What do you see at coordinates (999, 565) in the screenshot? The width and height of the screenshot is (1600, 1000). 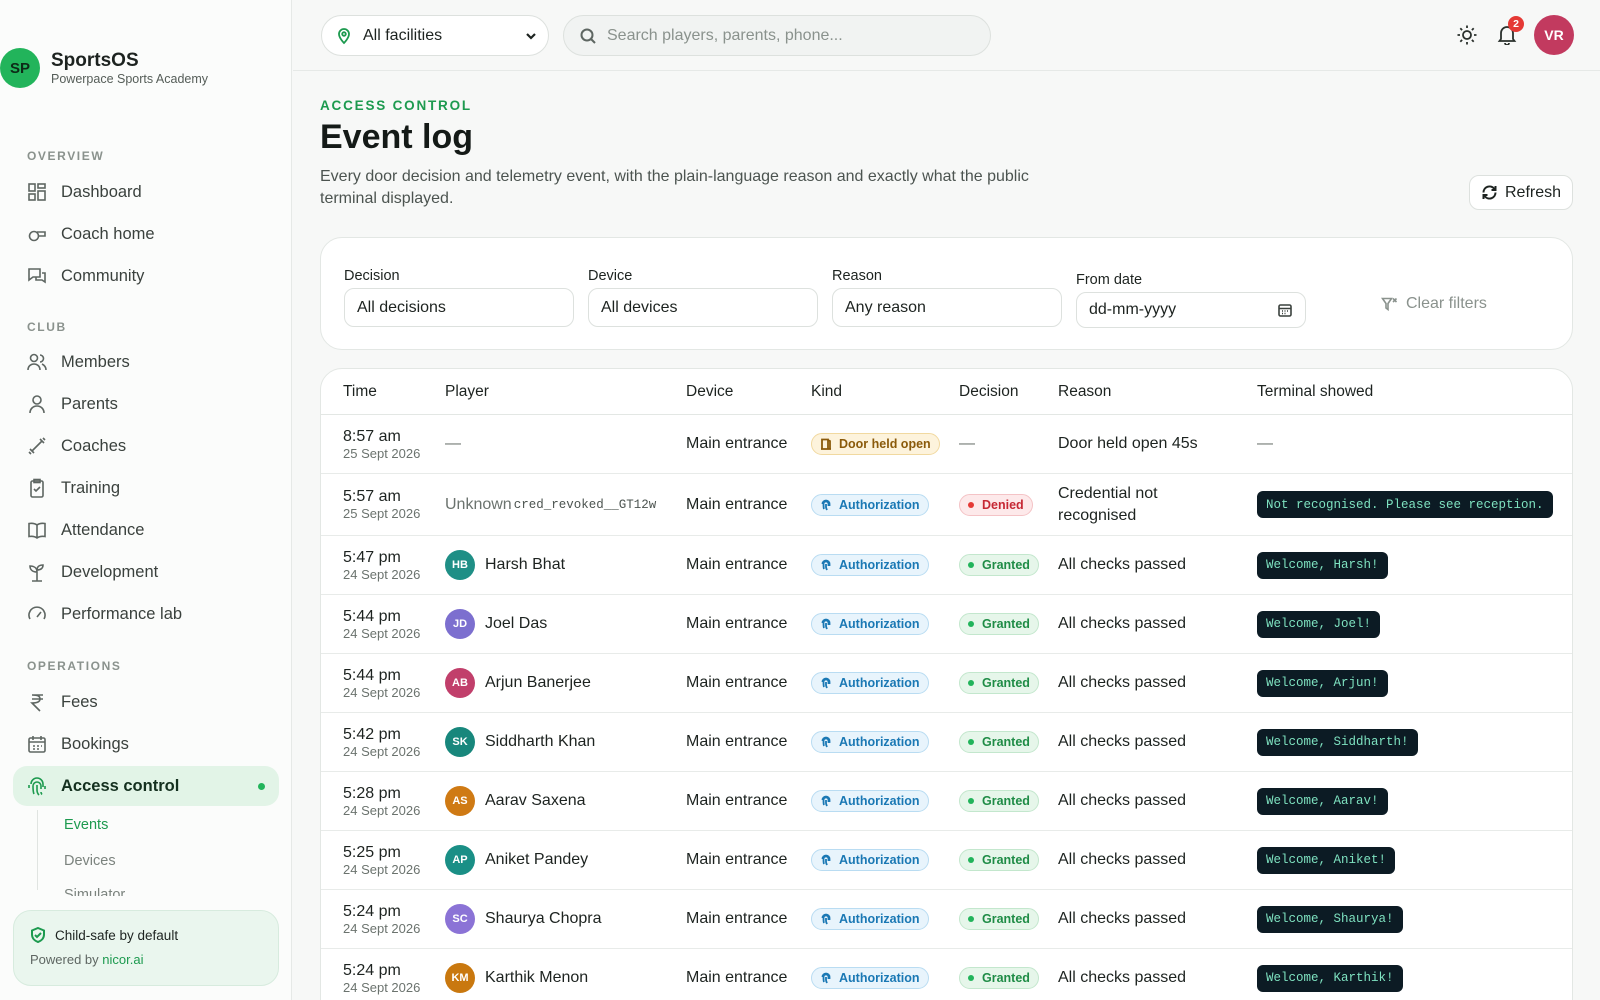 I see `decision-cell: Granted` at bounding box center [999, 565].